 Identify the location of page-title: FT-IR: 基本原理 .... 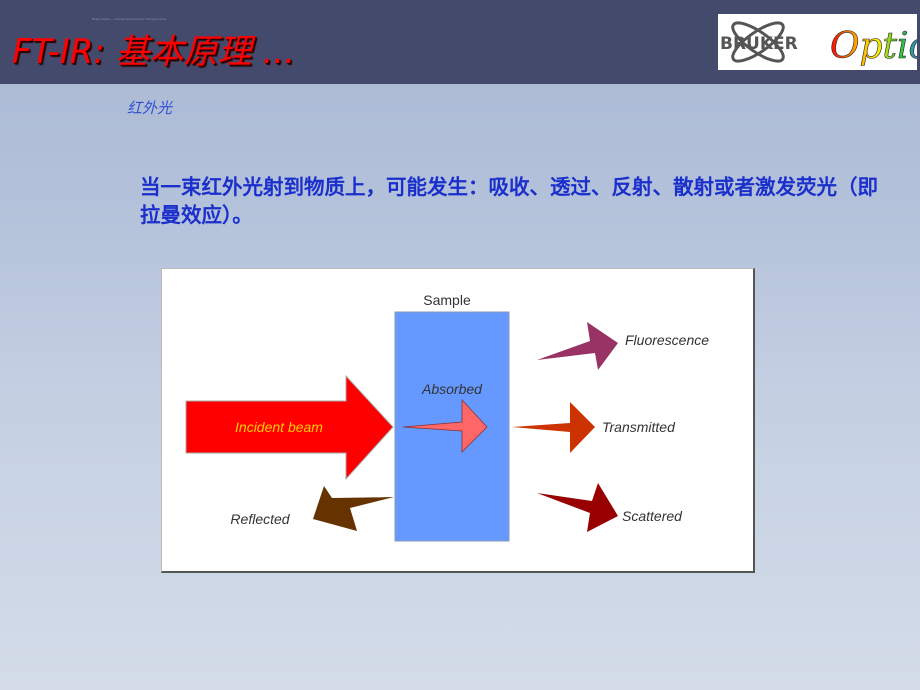
(153, 52).